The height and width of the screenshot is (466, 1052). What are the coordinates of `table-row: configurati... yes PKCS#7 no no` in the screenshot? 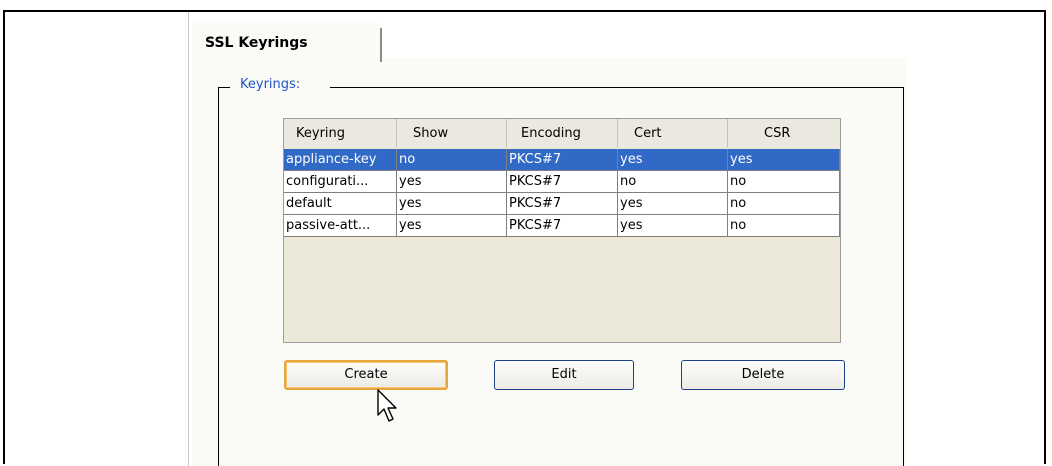 It's located at (562, 182).